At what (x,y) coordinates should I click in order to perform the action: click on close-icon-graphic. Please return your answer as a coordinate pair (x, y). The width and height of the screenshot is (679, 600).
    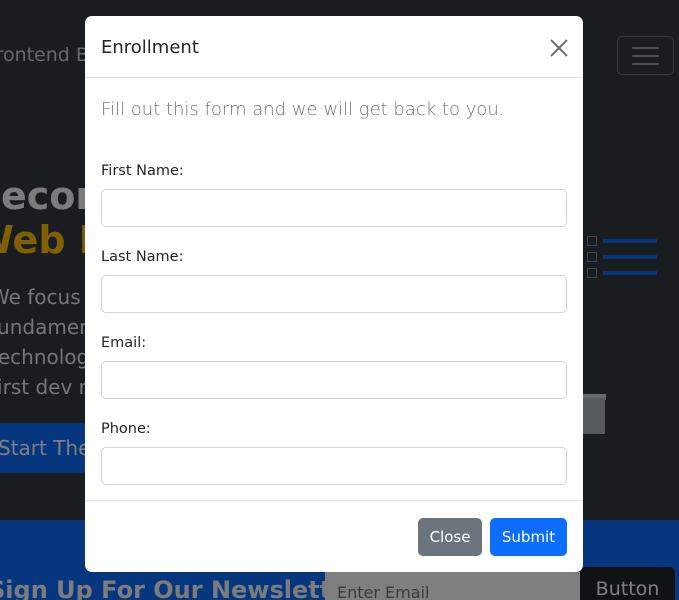
    Looking at the image, I should click on (559, 48).